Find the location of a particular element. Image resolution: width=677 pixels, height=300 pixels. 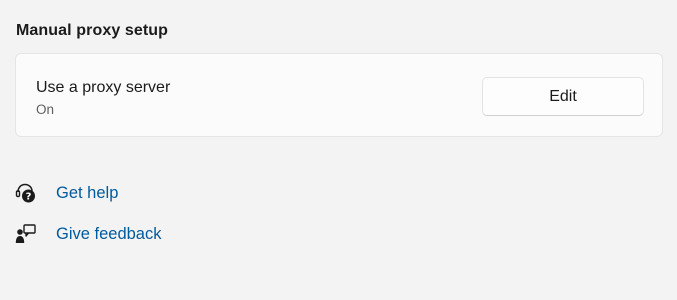

feedback-icon is located at coordinates (26, 234).